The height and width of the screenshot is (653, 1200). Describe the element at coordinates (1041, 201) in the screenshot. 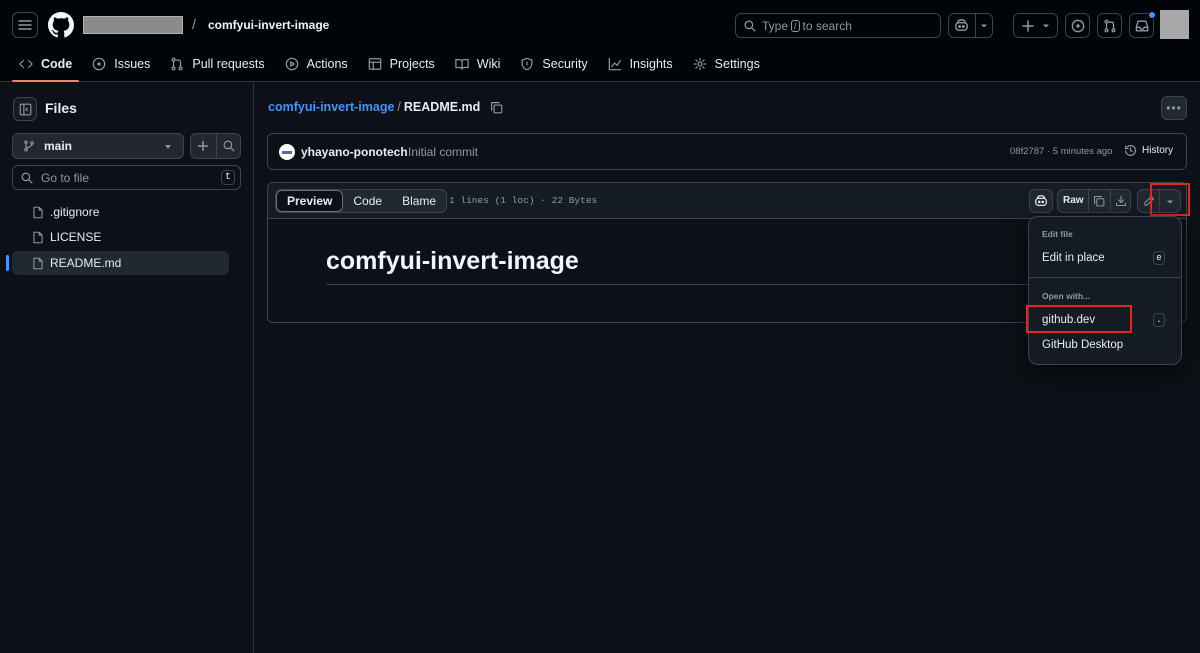

I see `copilot-ask-button` at that location.